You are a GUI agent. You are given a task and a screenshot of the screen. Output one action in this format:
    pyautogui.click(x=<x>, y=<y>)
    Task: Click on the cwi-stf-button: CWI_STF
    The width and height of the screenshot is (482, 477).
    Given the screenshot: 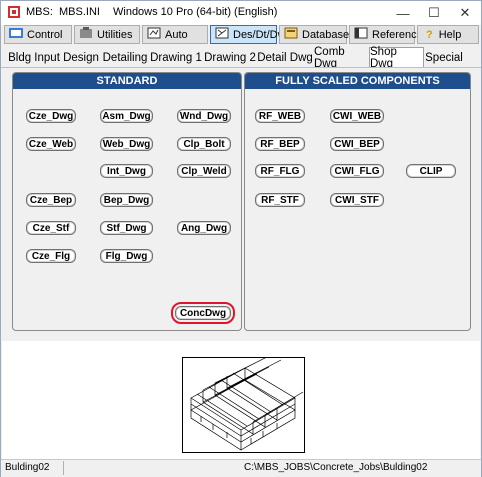 What is the action you would take?
    pyautogui.click(x=357, y=200)
    